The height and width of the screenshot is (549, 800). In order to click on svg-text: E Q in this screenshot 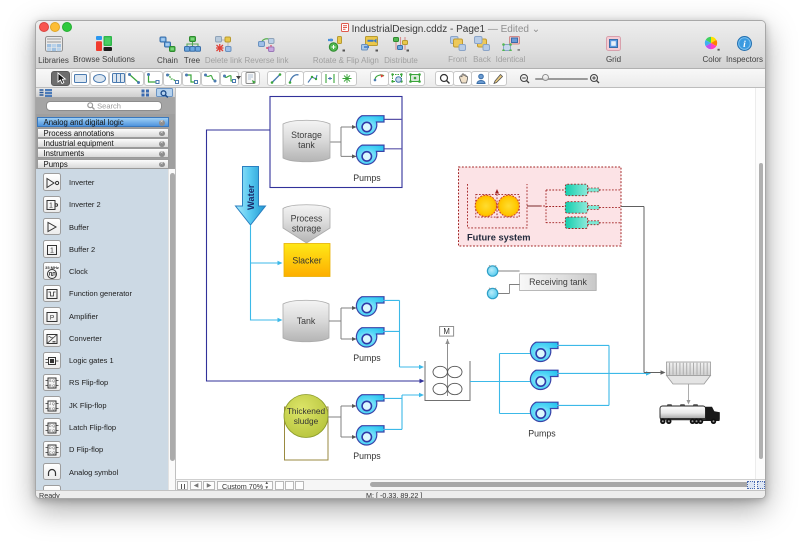, I will do `click(52, 431)`.